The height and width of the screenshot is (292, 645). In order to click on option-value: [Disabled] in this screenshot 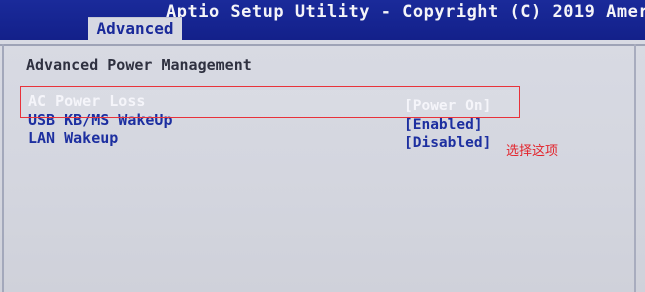, I will do `click(447, 143)`.